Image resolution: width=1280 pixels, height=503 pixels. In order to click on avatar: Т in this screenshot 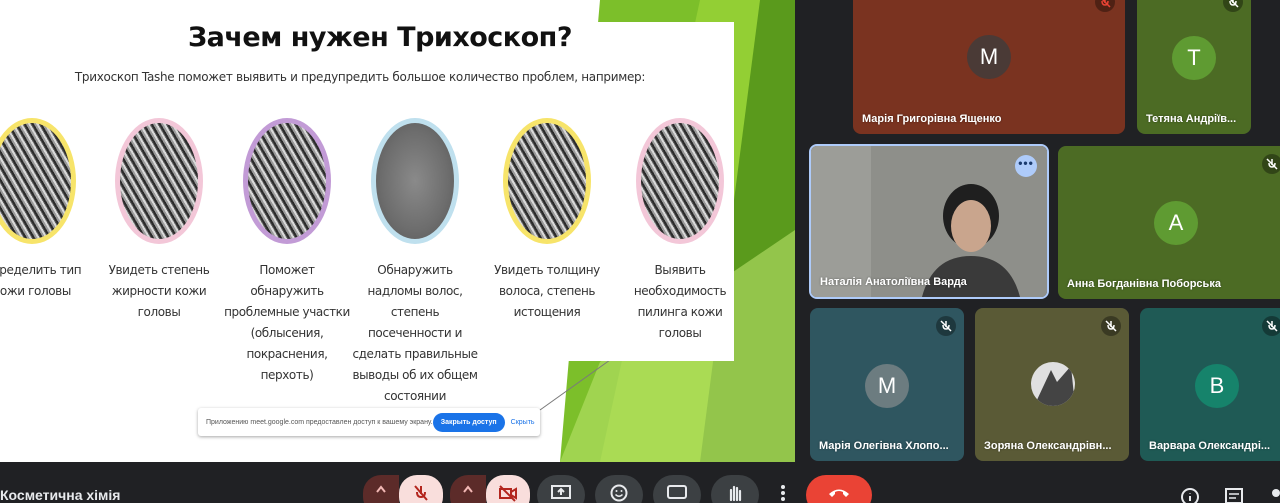, I will do `click(1194, 58)`.